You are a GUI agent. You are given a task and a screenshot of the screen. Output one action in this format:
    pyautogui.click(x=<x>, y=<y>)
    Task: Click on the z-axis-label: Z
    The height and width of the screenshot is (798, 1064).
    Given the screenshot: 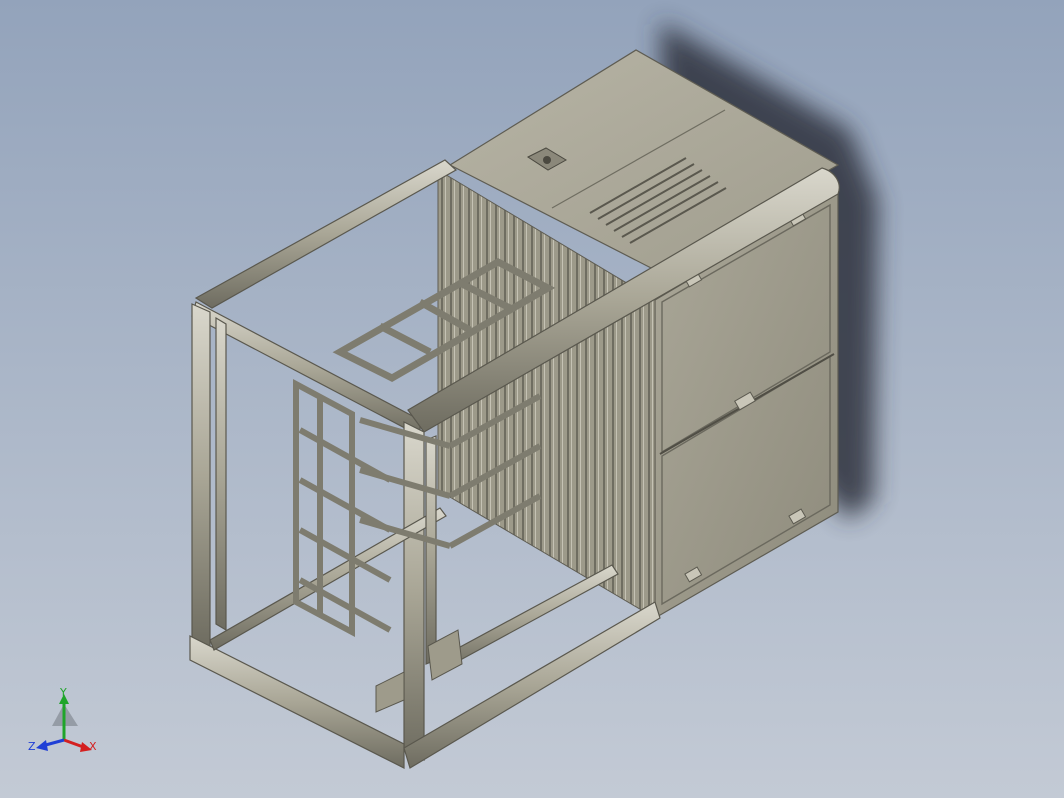 What is the action you would take?
    pyautogui.click(x=32, y=746)
    